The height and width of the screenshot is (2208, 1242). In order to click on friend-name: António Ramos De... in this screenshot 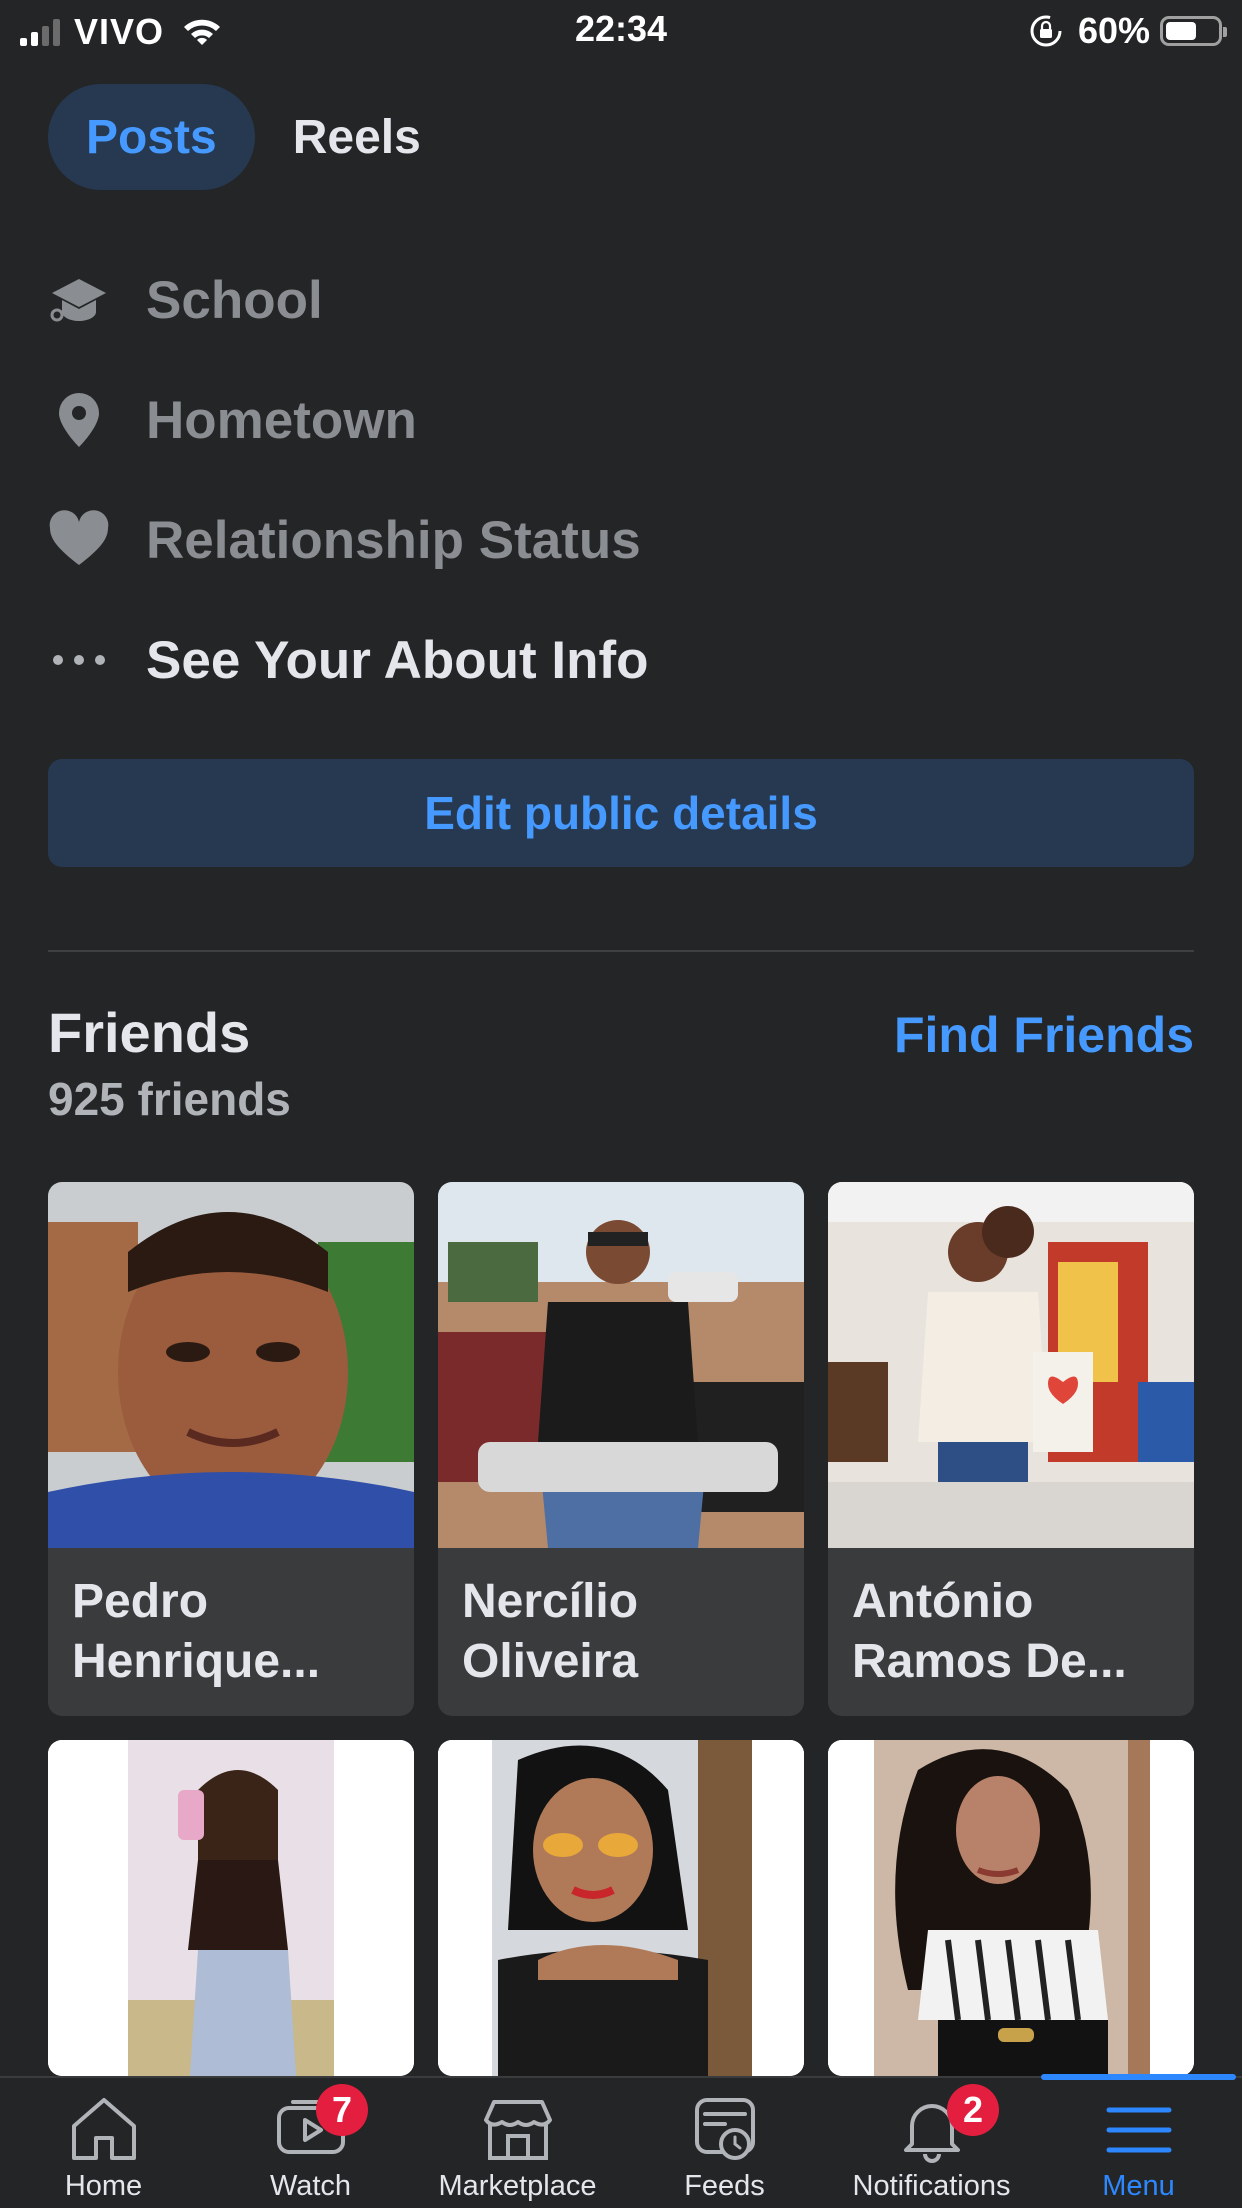, I will do `click(989, 1631)`.